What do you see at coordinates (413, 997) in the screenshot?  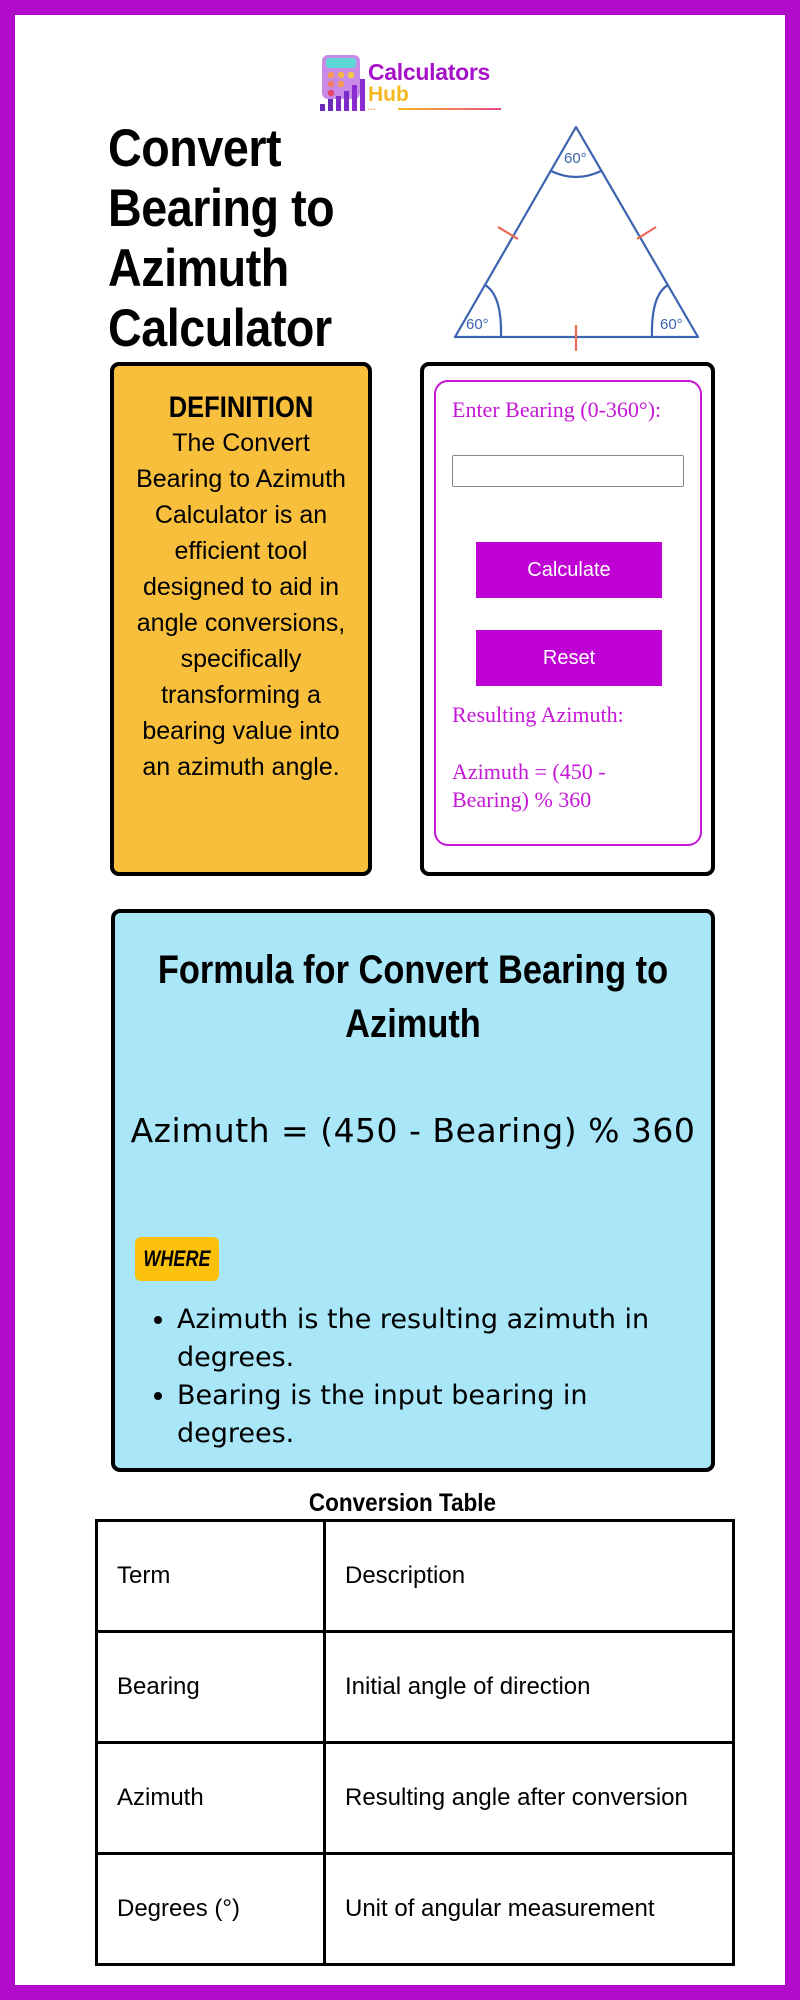 I see `formula-title: Formula for Convert Bearing to Azimuth` at bounding box center [413, 997].